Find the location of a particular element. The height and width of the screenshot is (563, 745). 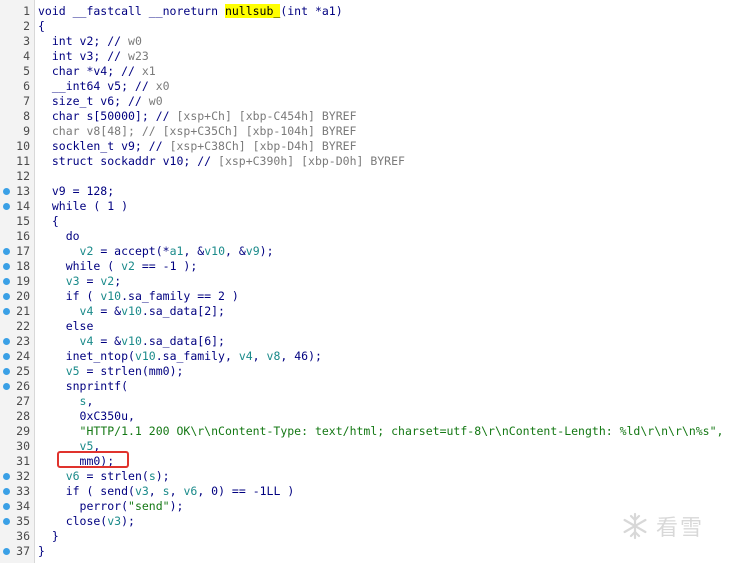

code-token: x1 is located at coordinates (148, 71).